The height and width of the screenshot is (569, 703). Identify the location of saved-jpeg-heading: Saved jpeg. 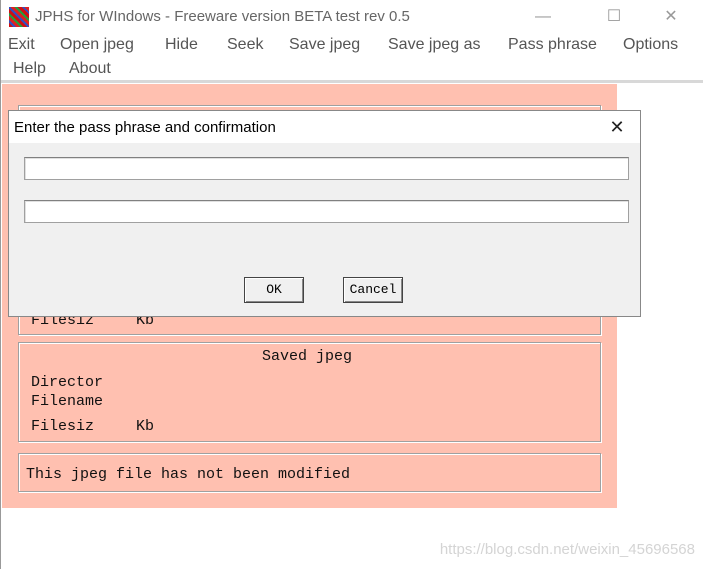
(307, 356).